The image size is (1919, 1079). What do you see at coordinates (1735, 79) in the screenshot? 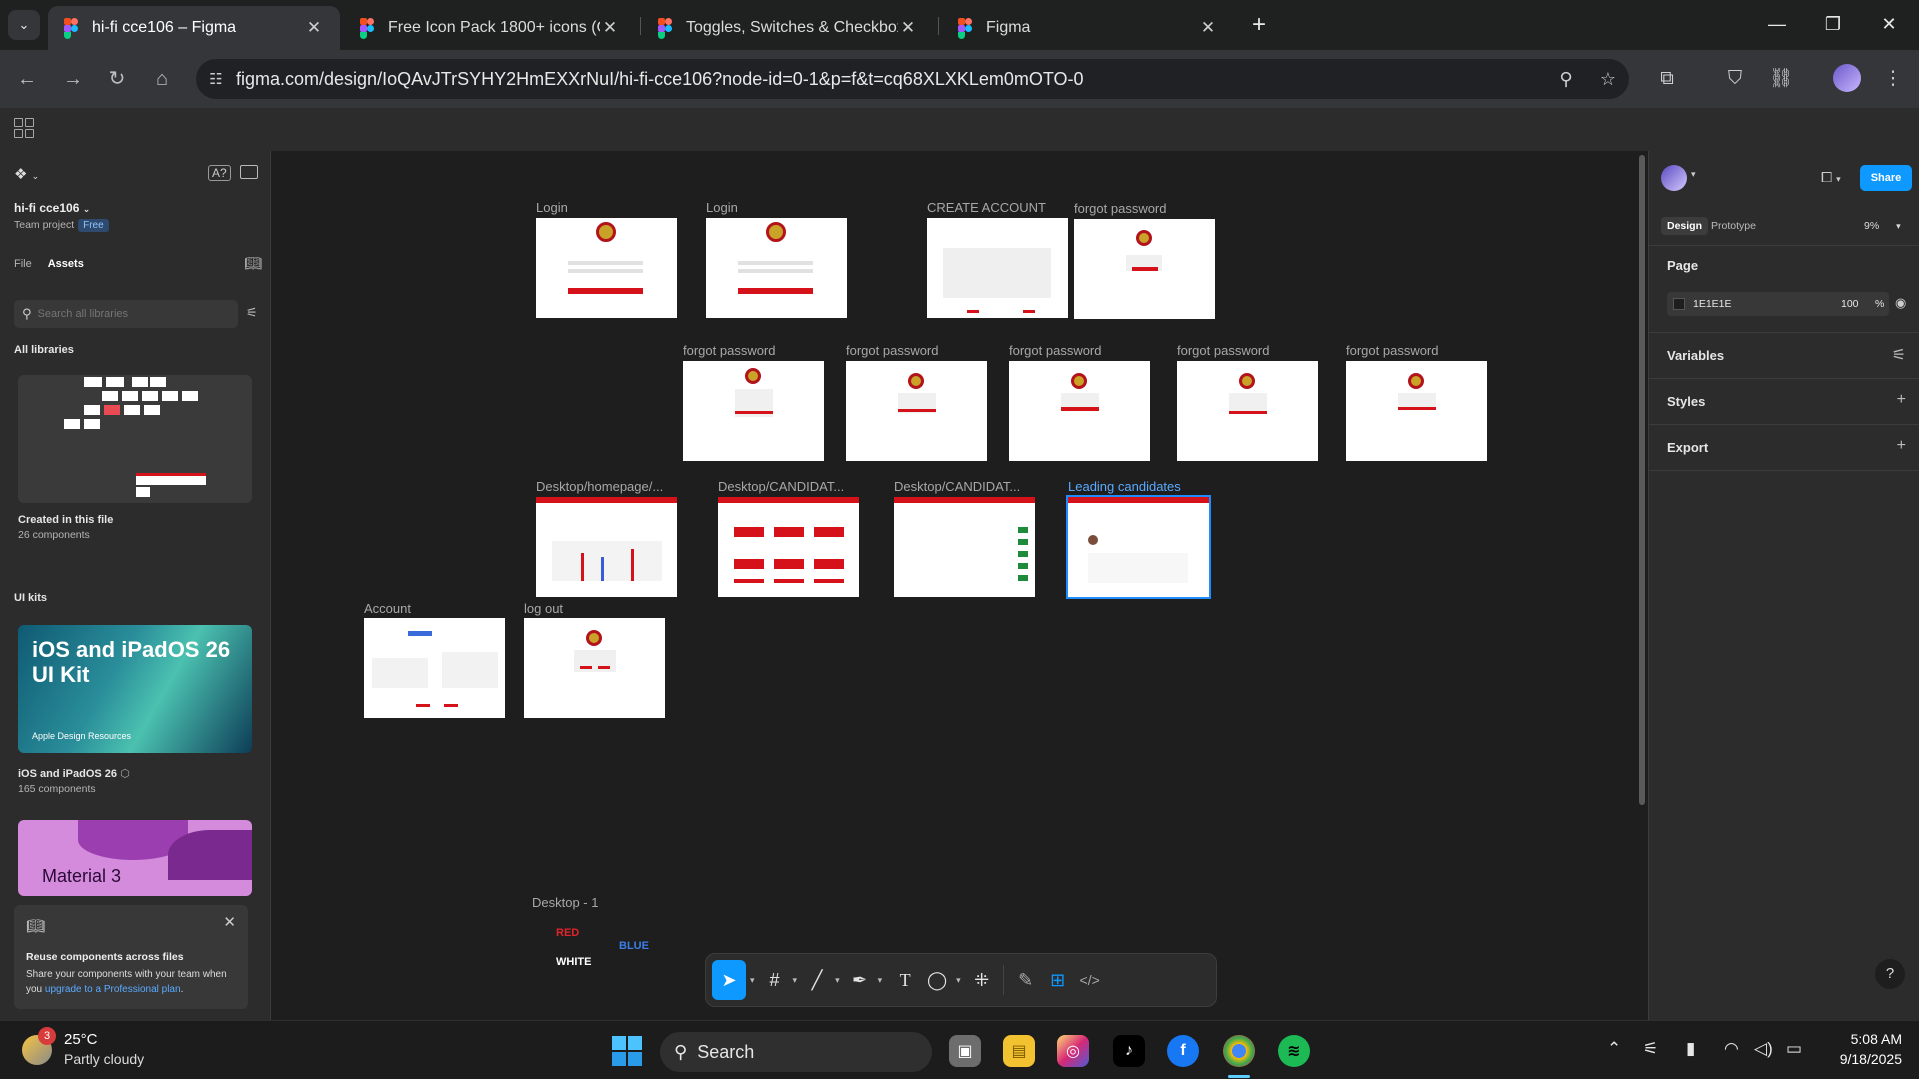
I see `incognito-icon: ⛉` at bounding box center [1735, 79].